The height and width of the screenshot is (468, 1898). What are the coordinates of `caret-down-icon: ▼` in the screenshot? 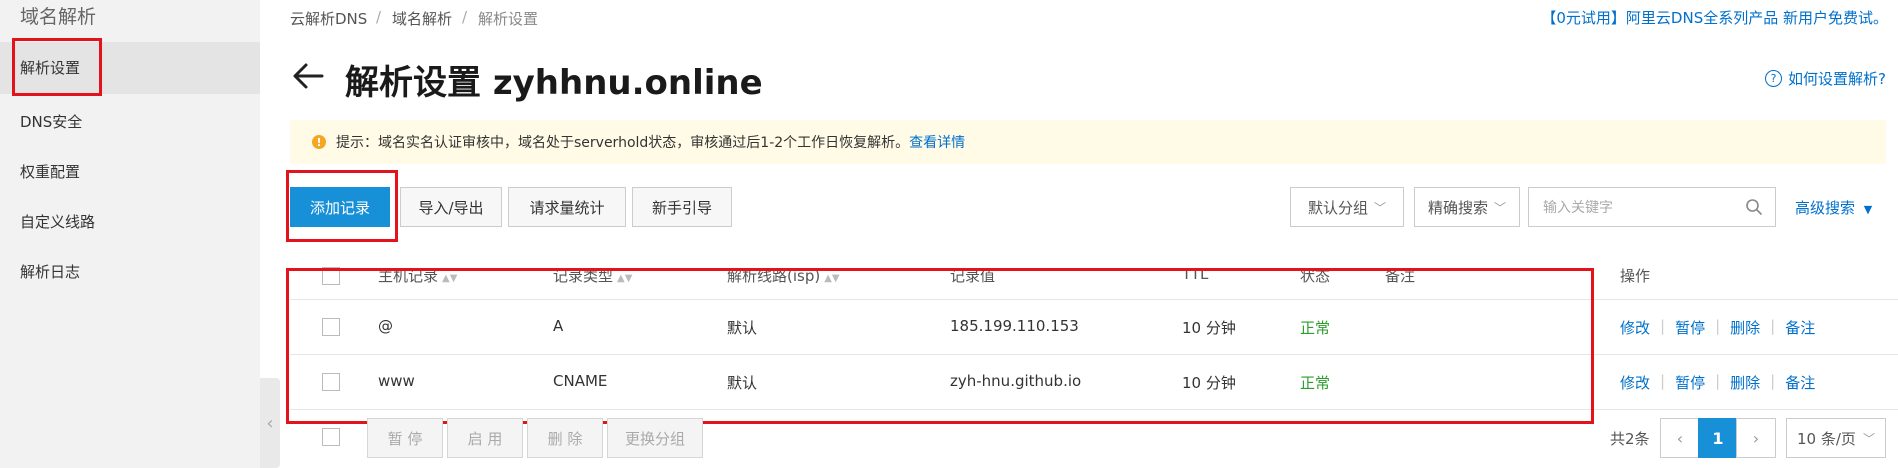 It's located at (1868, 209).